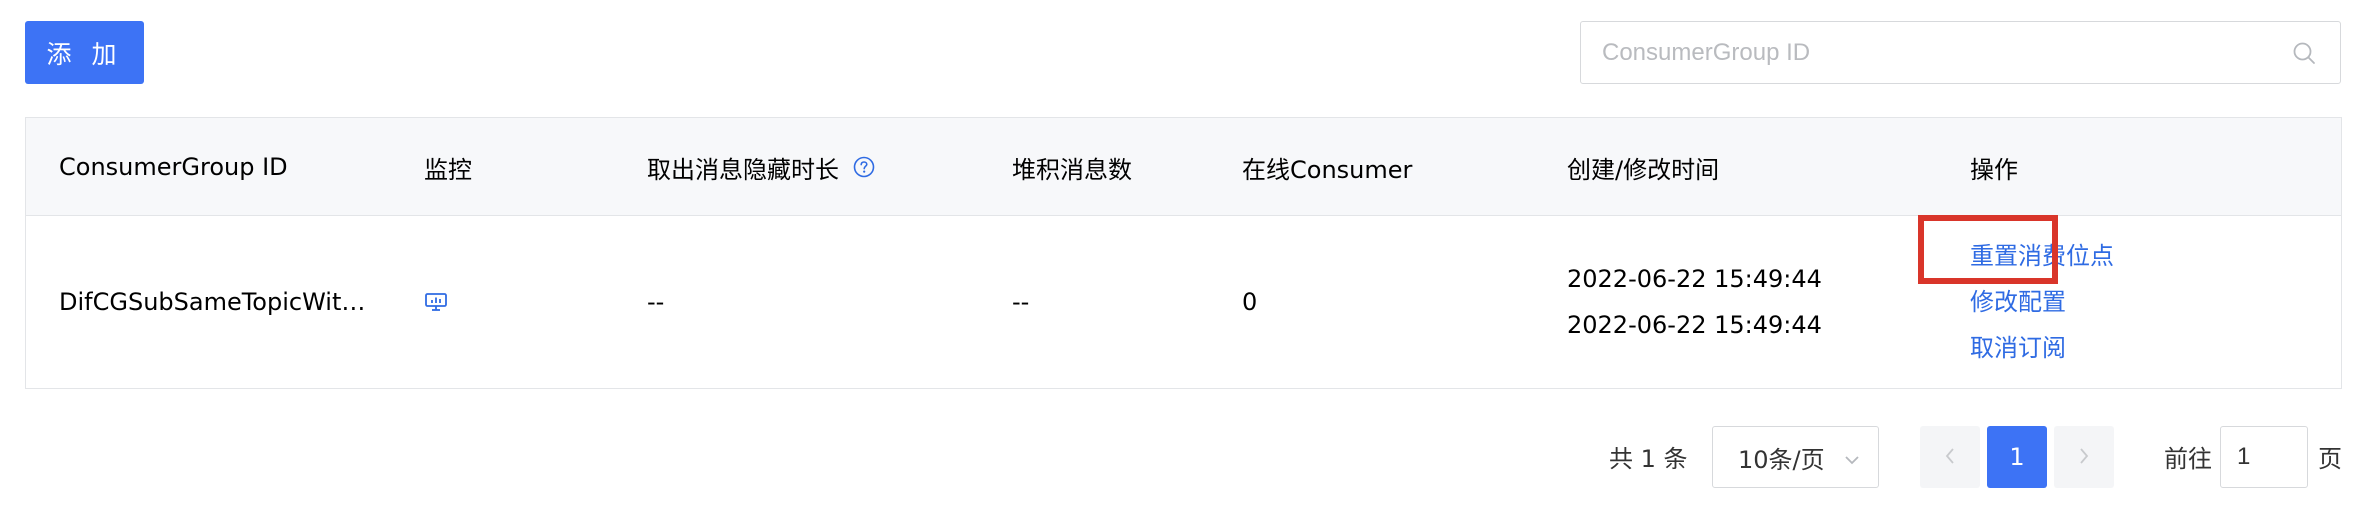 This screenshot has width=2380, height=532. I want to click on chevron-right-icon, so click(2084, 457).